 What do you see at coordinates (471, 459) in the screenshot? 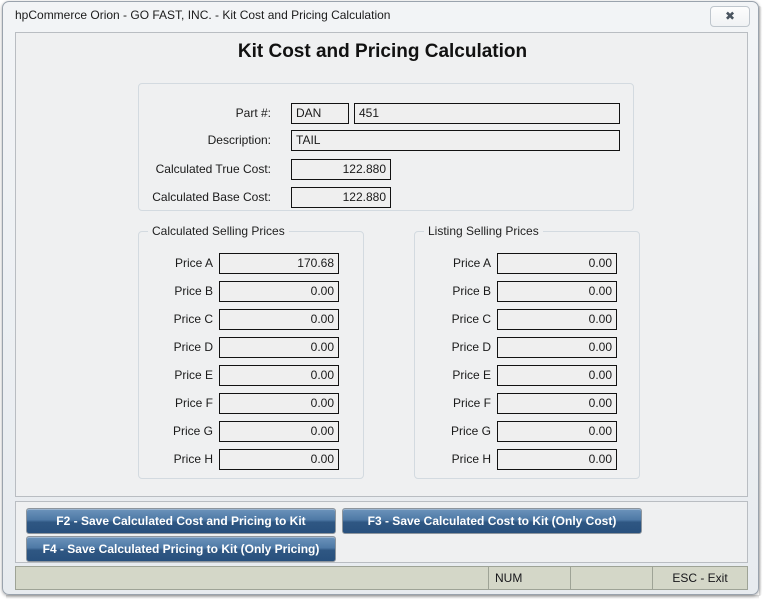
I see `list-price-h-label: Price H` at bounding box center [471, 459].